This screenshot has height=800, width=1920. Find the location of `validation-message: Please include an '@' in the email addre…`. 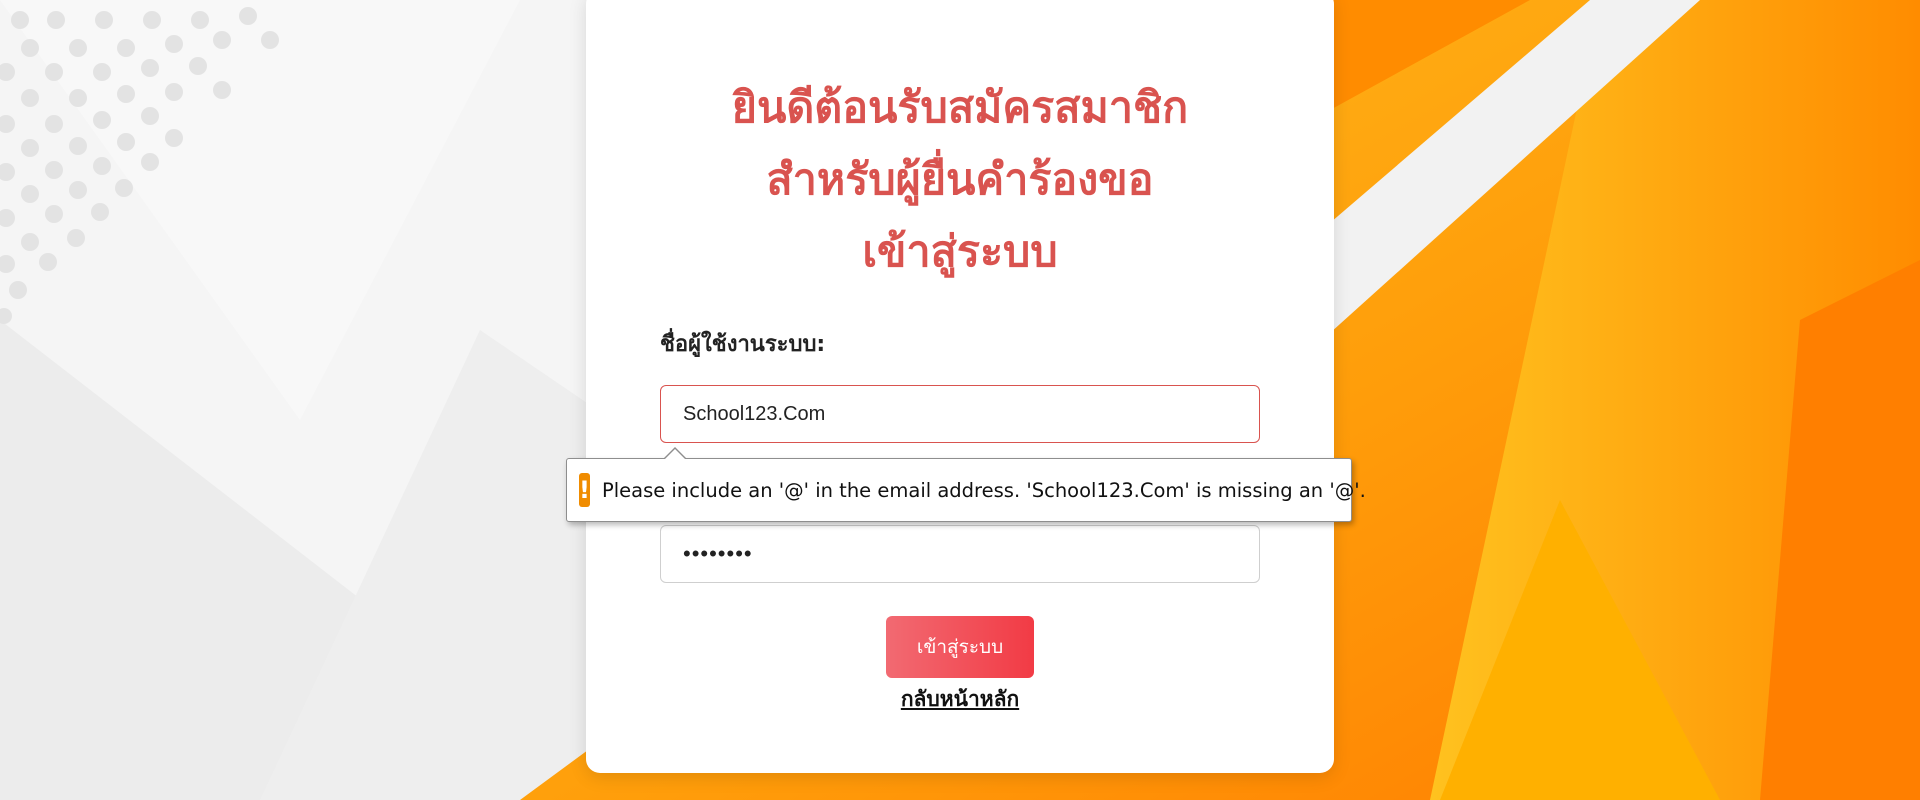

validation-message: Please include an '@' in the email addre… is located at coordinates (983, 490).